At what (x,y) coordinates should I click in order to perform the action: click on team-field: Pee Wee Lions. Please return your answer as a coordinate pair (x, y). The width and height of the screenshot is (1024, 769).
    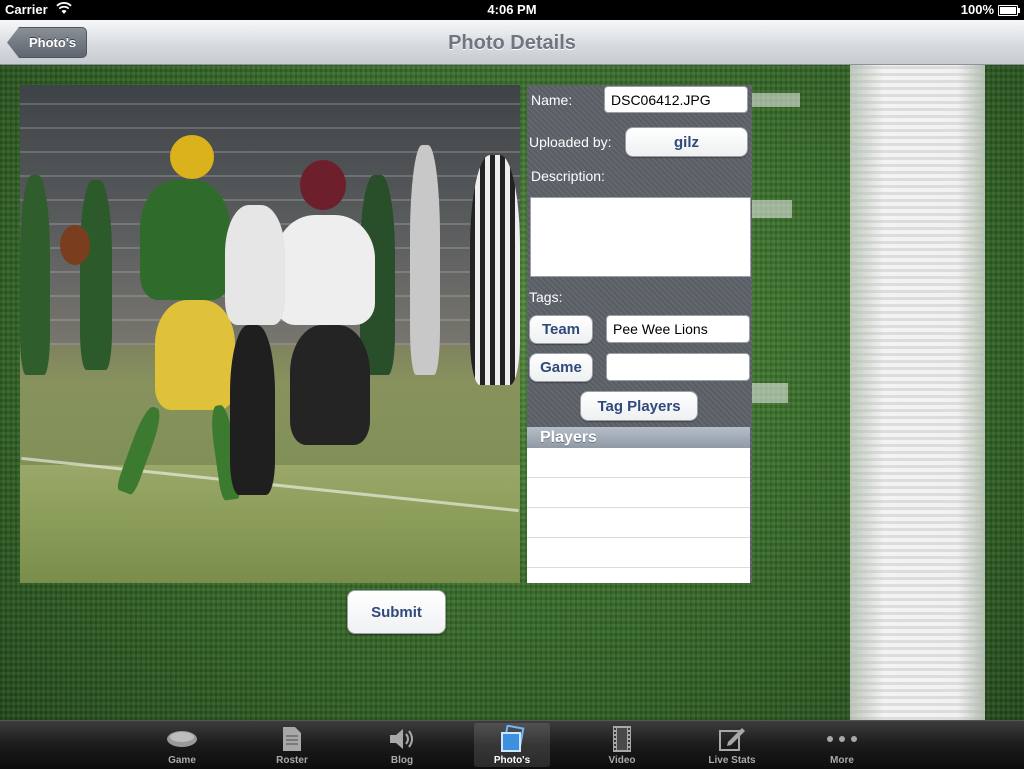
    Looking at the image, I should click on (678, 329).